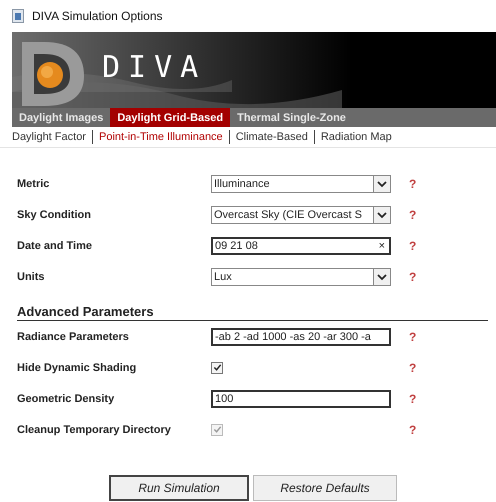 The height and width of the screenshot is (502, 496). I want to click on field-label: Cleanup Temporary Directory, so click(94, 430).